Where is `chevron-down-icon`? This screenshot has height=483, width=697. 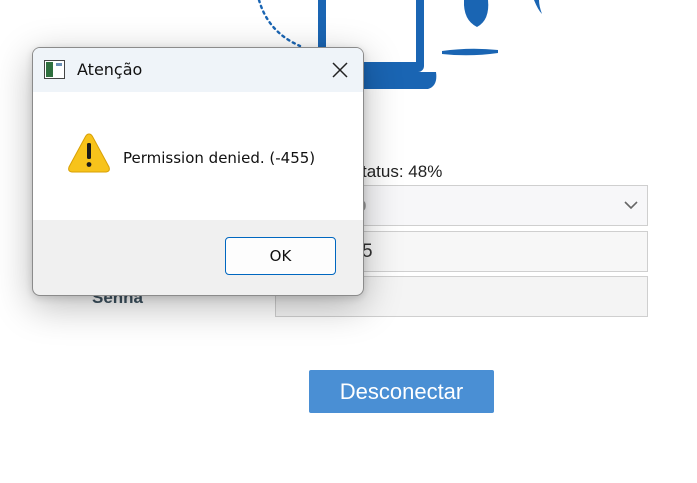 chevron-down-icon is located at coordinates (631, 205).